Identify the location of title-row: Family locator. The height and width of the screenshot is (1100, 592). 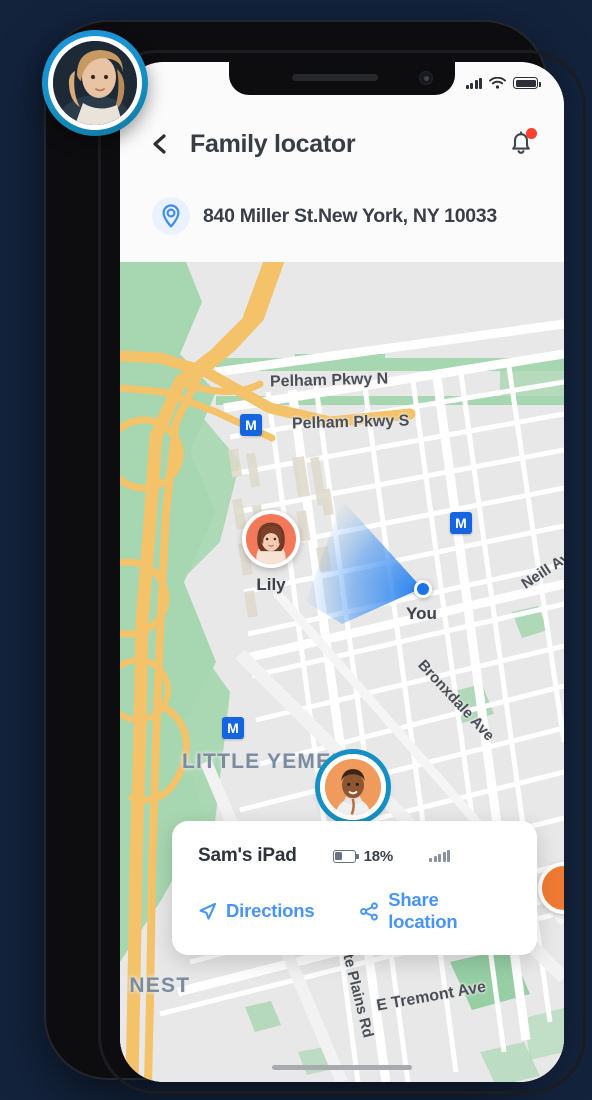
(342, 144).